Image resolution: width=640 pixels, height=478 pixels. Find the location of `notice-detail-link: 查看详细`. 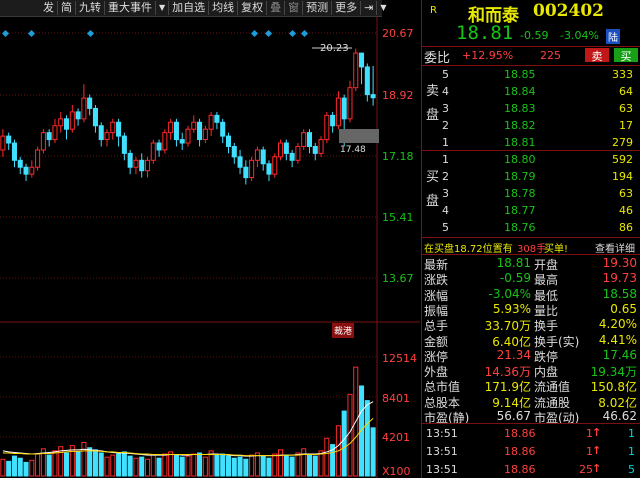

notice-detail-link: 查看详细 is located at coordinates (615, 247).